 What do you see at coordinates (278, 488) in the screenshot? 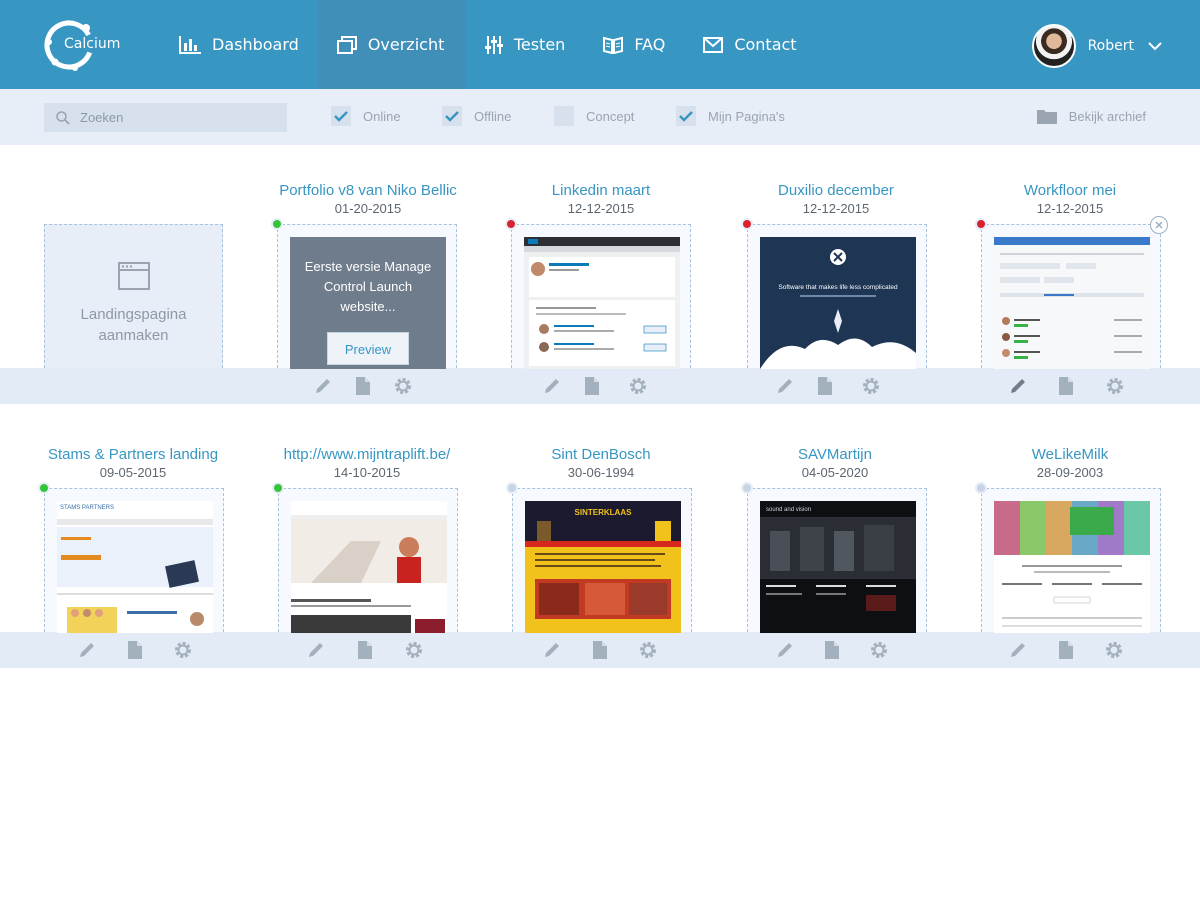
I see `status-online-dot` at bounding box center [278, 488].